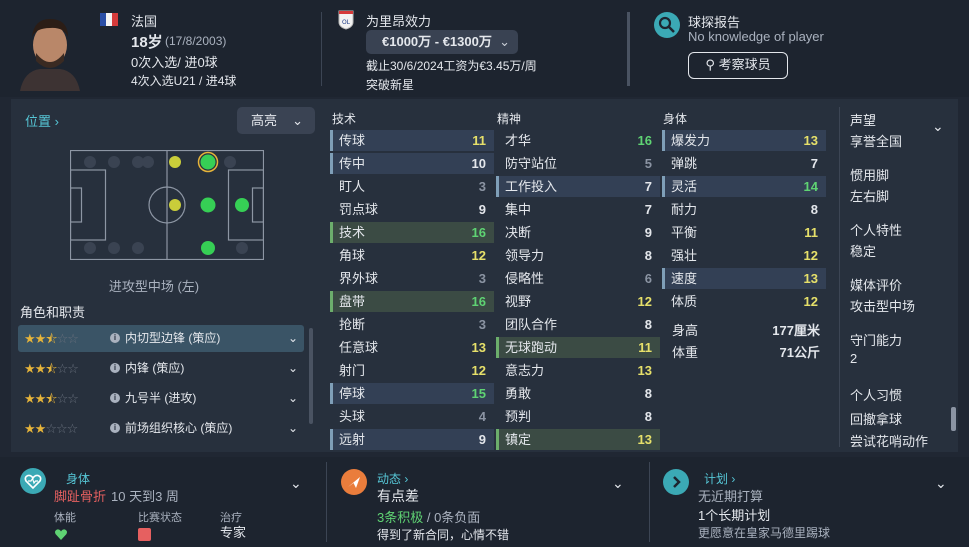 Image resolution: width=969 pixels, height=547 pixels. Describe the element at coordinates (744, 278) in the screenshot. I see `attribute-row: 速度 13` at that location.